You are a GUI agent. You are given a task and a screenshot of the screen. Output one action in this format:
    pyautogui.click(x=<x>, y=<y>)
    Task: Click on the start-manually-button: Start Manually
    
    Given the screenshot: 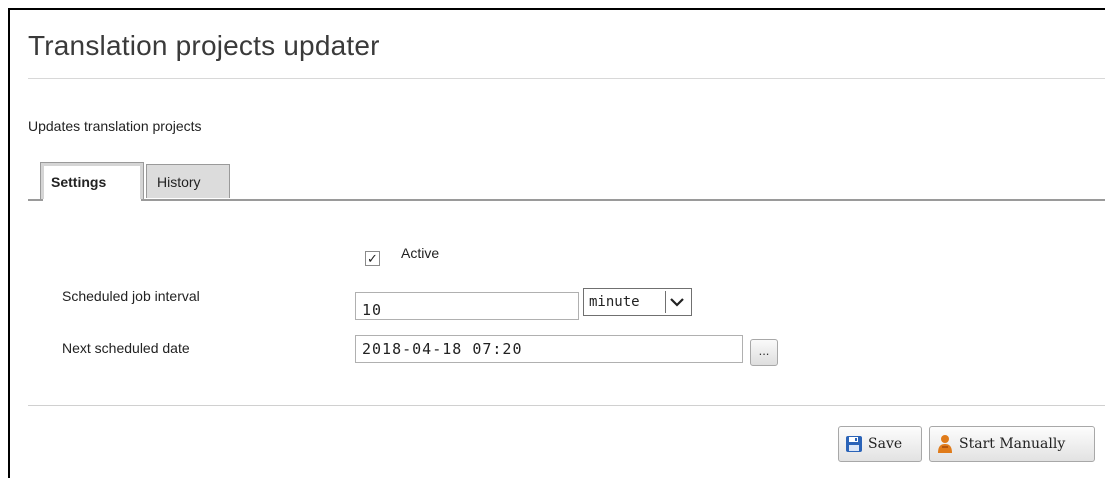 What is the action you would take?
    pyautogui.click(x=1012, y=444)
    